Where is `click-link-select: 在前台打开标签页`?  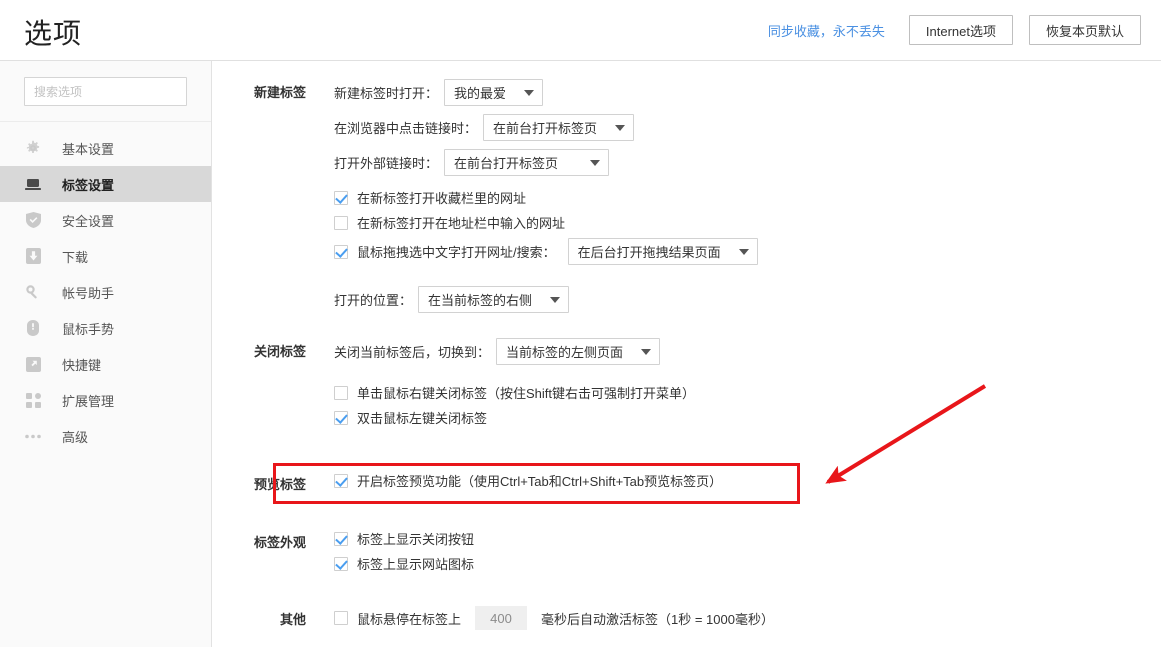
click-link-select: 在前台打开标签页 is located at coordinates (559, 127).